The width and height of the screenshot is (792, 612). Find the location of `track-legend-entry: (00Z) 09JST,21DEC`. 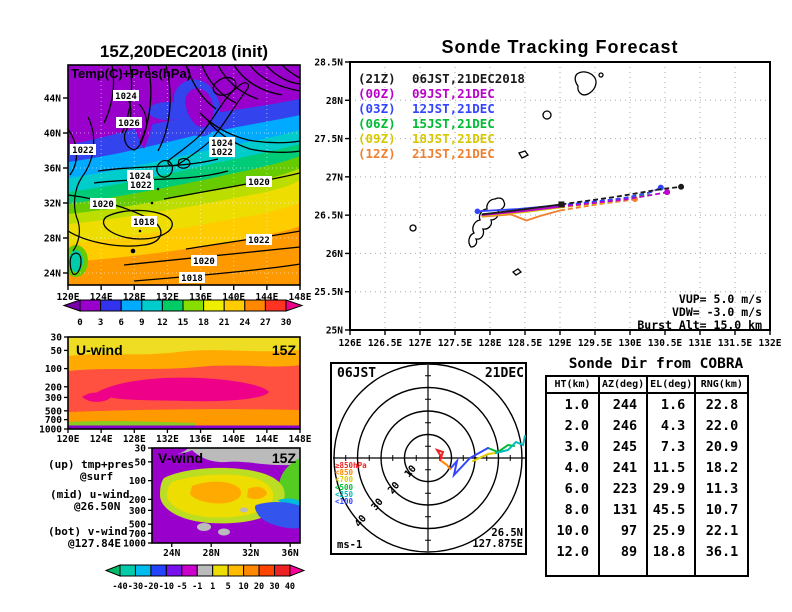

track-legend-entry: (00Z) 09JST,21DEC is located at coordinates (441, 93).